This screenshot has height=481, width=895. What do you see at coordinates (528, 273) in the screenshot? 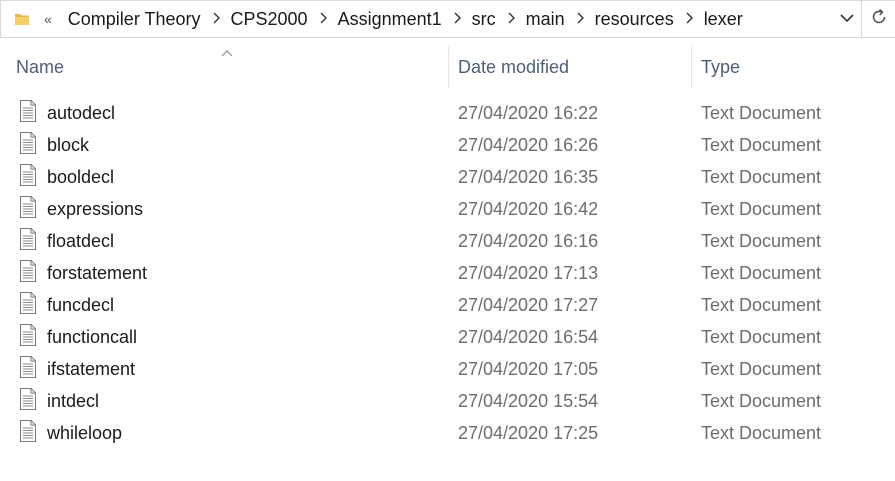
I see `file-date-modified: 27/04/2020 17:13` at bounding box center [528, 273].